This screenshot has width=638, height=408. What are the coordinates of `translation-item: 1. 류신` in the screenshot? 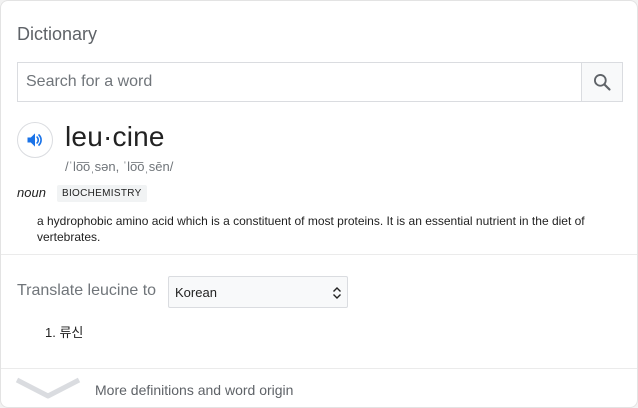 It's located at (64, 332).